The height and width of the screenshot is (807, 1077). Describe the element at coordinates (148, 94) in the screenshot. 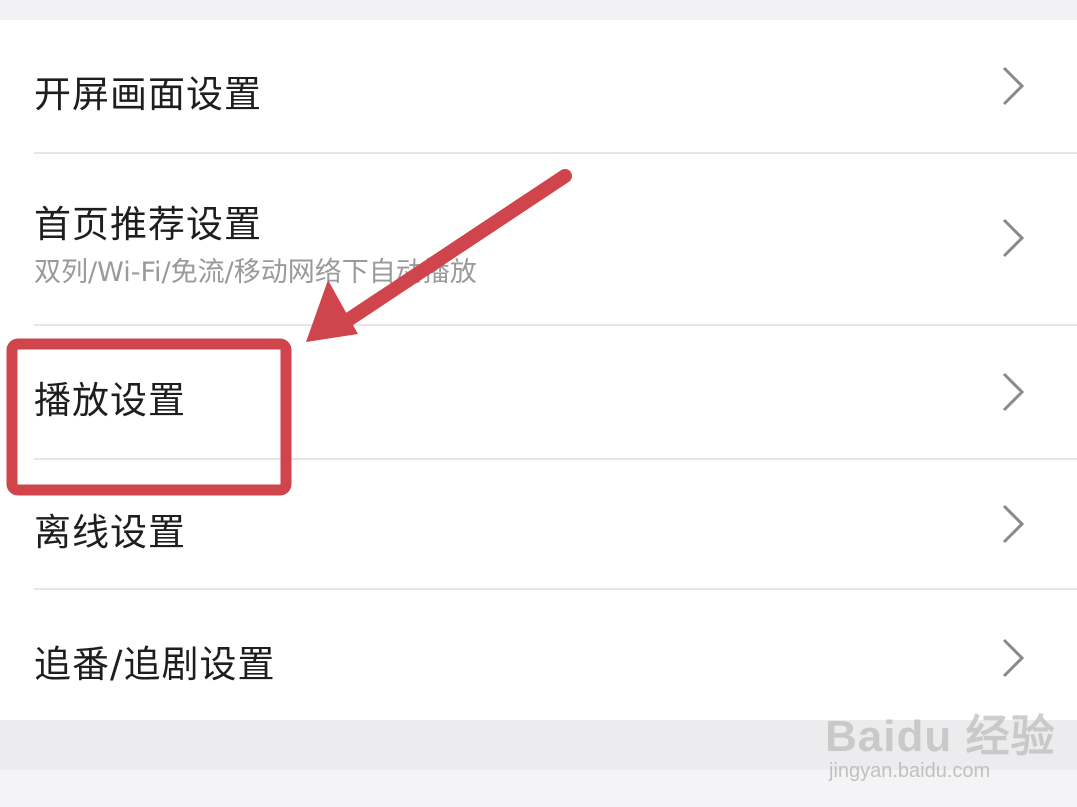

I see `settings-item-title: 开屏画面设置` at that location.